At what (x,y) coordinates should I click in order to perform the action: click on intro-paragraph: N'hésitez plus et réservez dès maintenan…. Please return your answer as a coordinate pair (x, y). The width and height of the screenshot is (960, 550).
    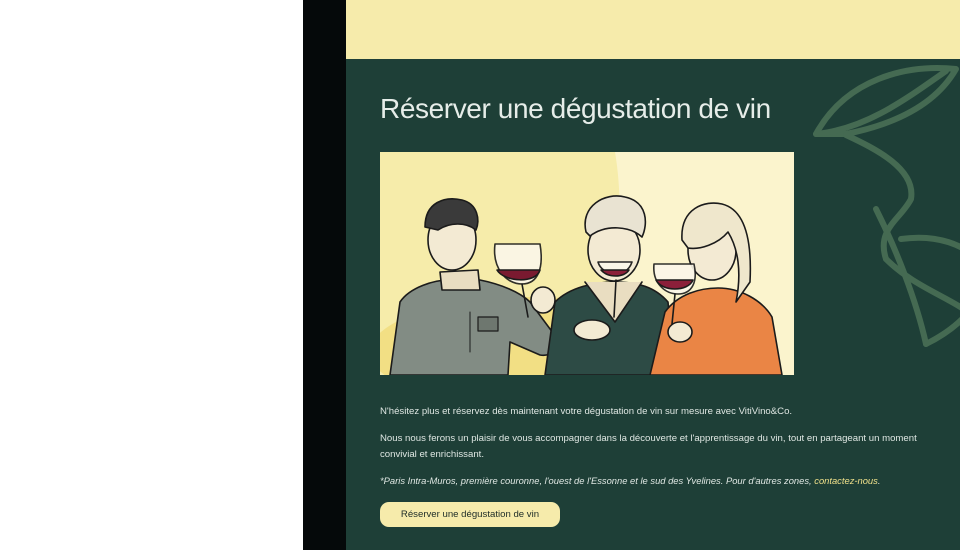
    Looking at the image, I should click on (586, 411).